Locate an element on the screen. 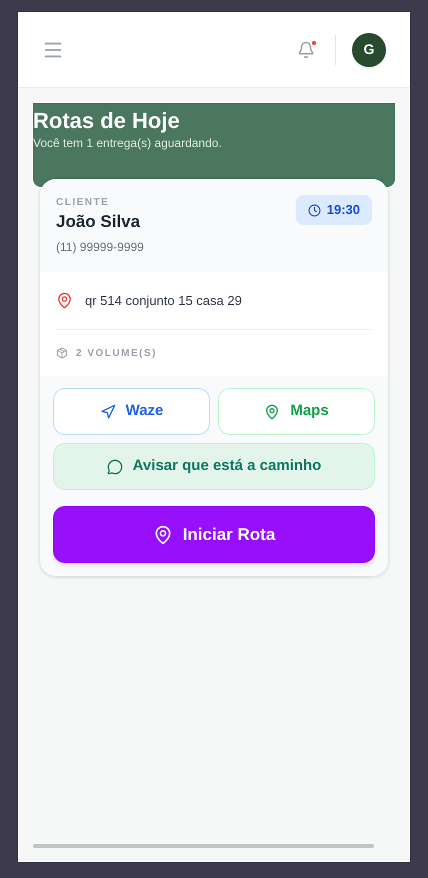  banner-title: Rotas de Hoje is located at coordinates (107, 121).